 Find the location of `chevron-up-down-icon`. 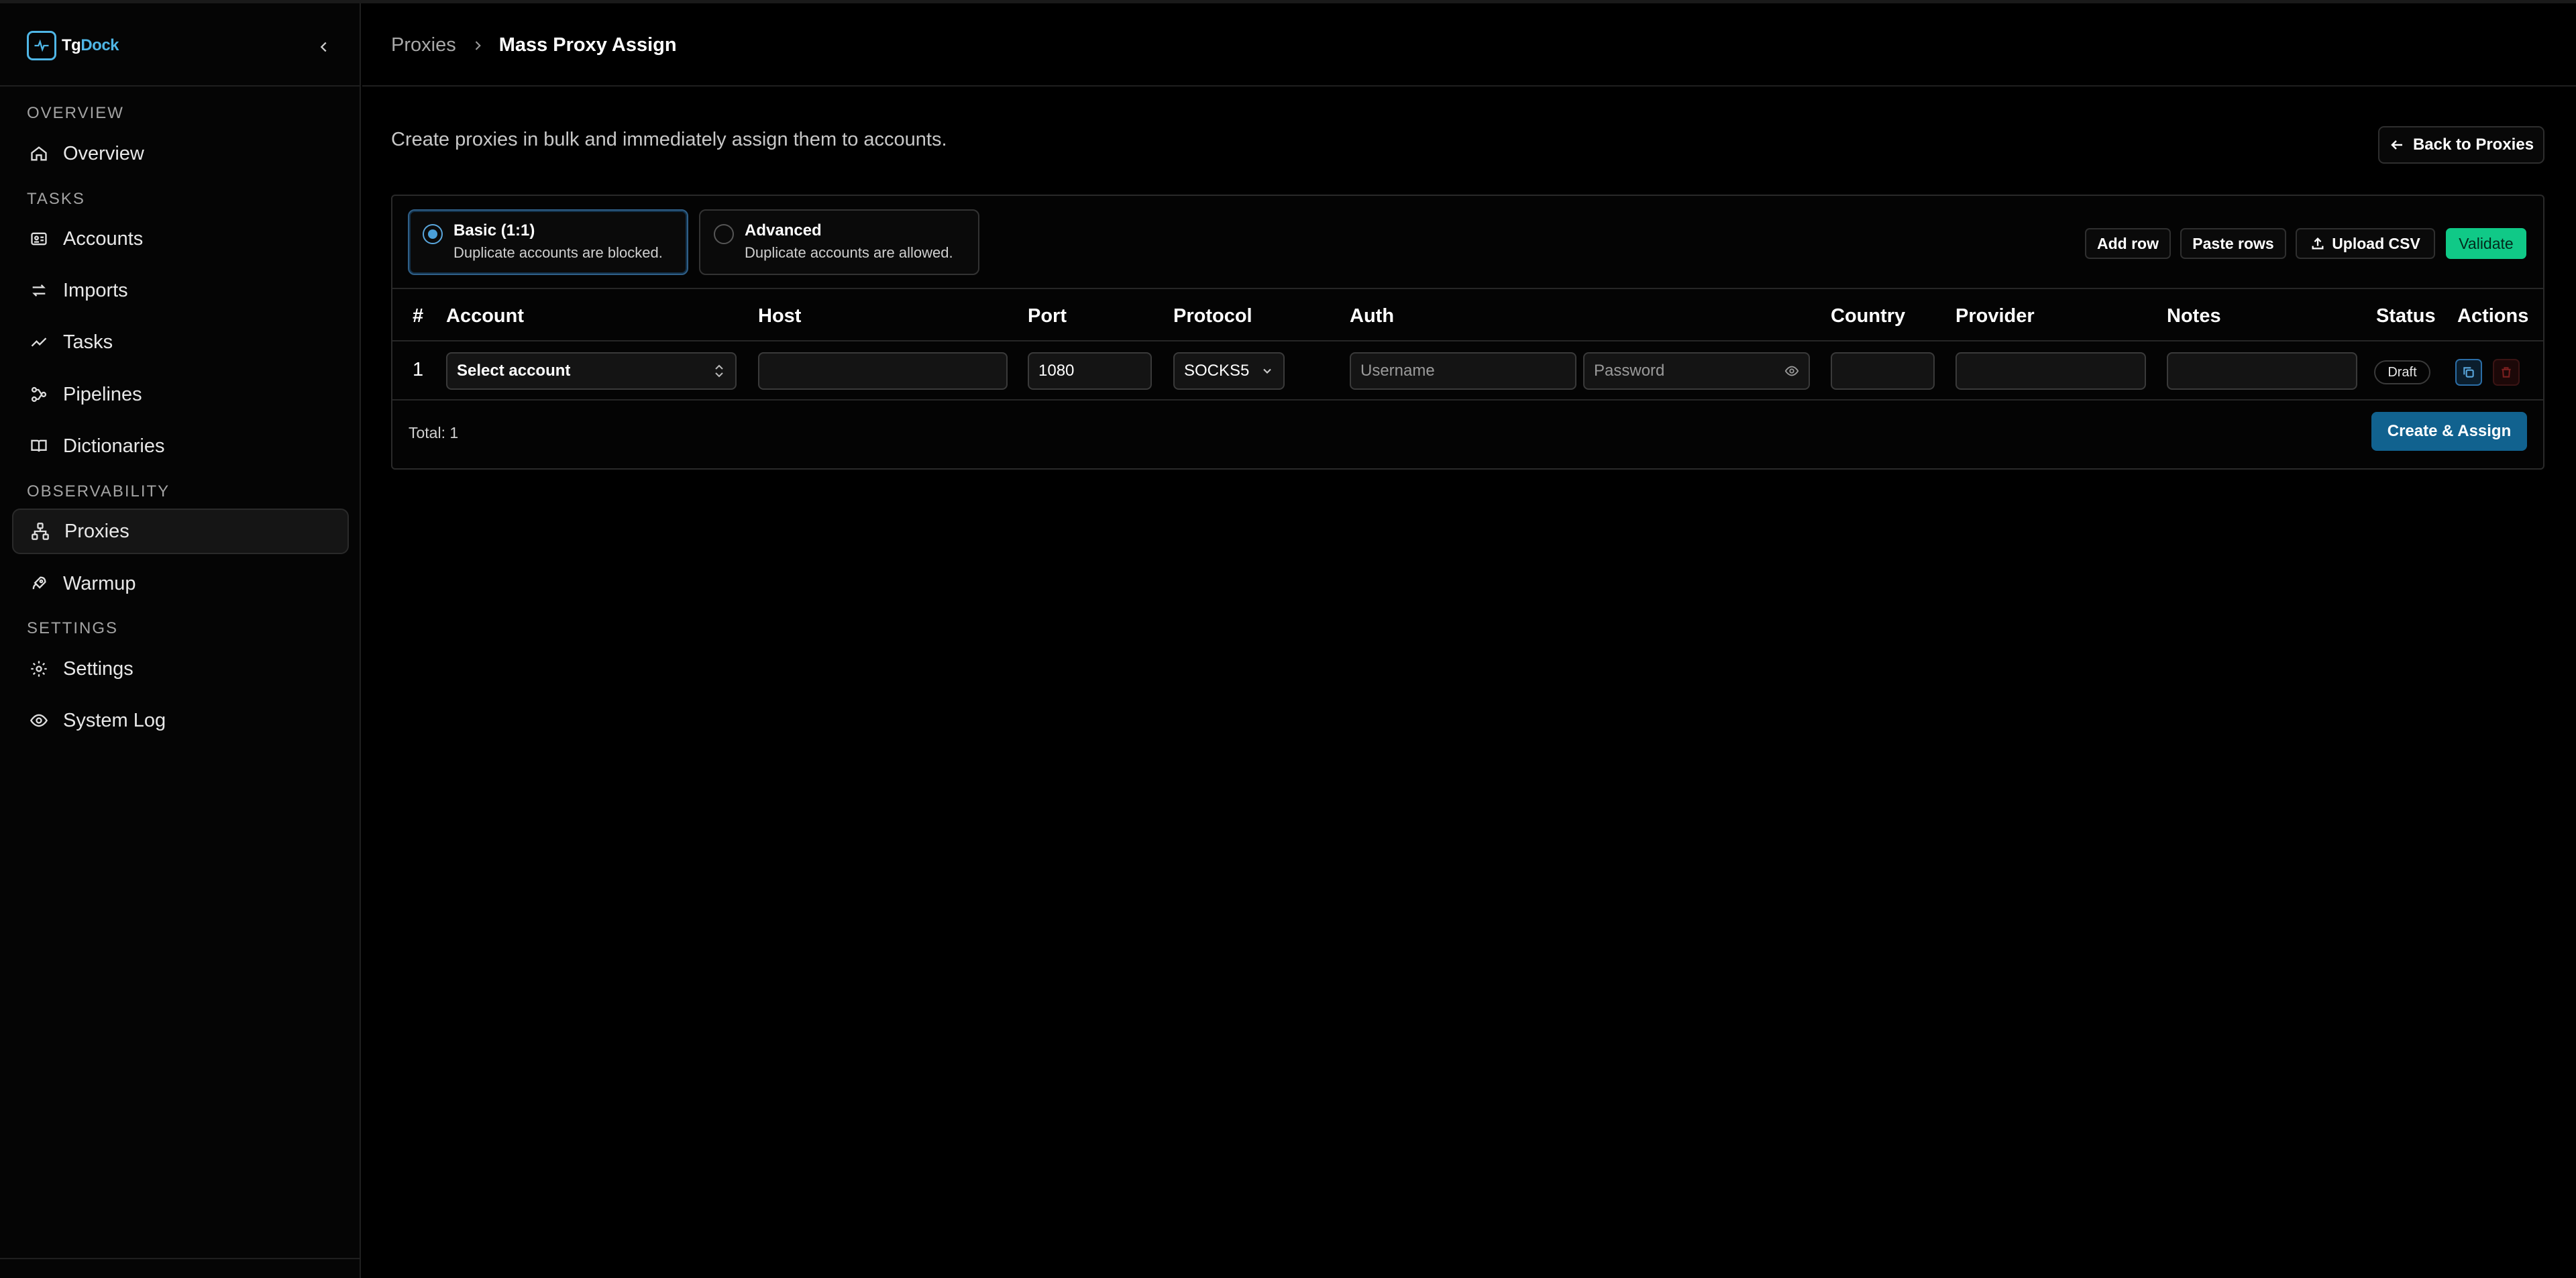

chevron-up-down-icon is located at coordinates (719, 371).